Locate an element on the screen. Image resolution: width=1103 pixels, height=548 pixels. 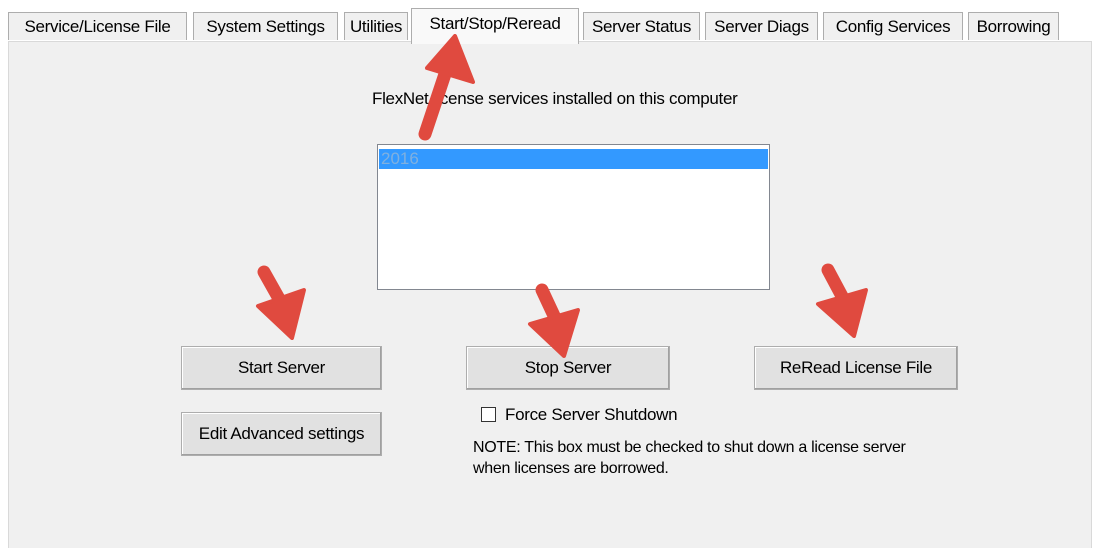
tab-service-license-file: Service/License File is located at coordinates (97, 26).